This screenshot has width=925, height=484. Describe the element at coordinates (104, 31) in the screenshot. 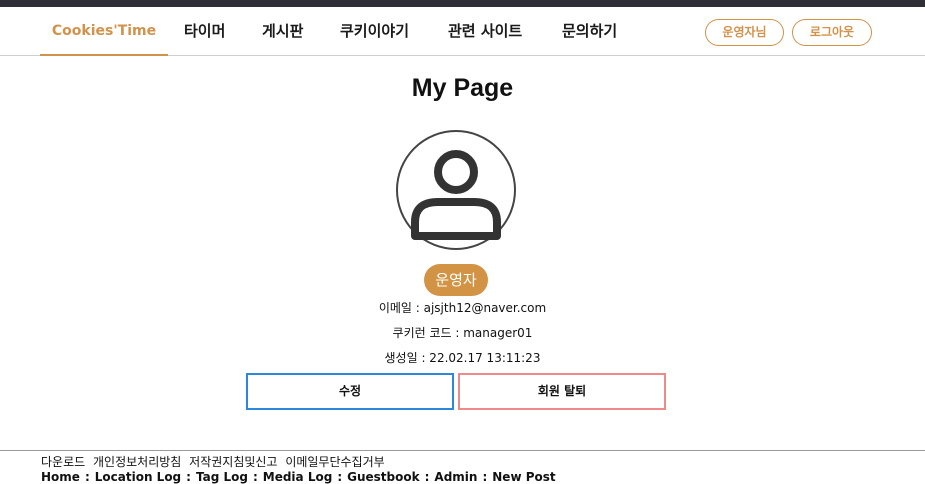

I see `brand-link: Cookies'Time` at that location.